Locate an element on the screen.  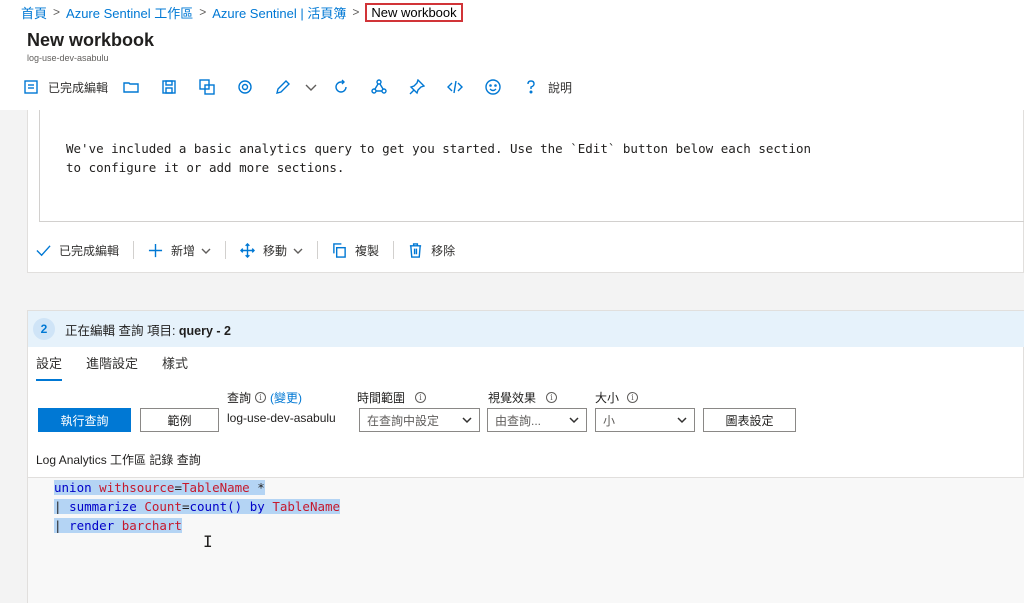
edit-dropdown-button is located at coordinates (311, 87).